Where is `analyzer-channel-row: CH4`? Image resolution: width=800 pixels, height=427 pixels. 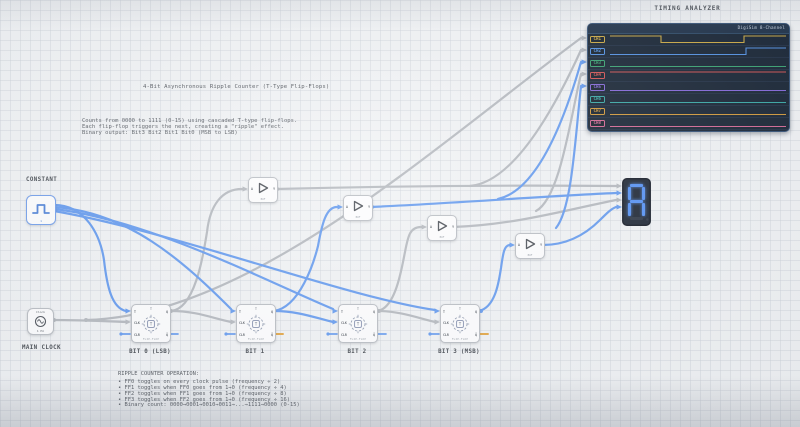
analyzer-channel-row: CH4 is located at coordinates (688, 76).